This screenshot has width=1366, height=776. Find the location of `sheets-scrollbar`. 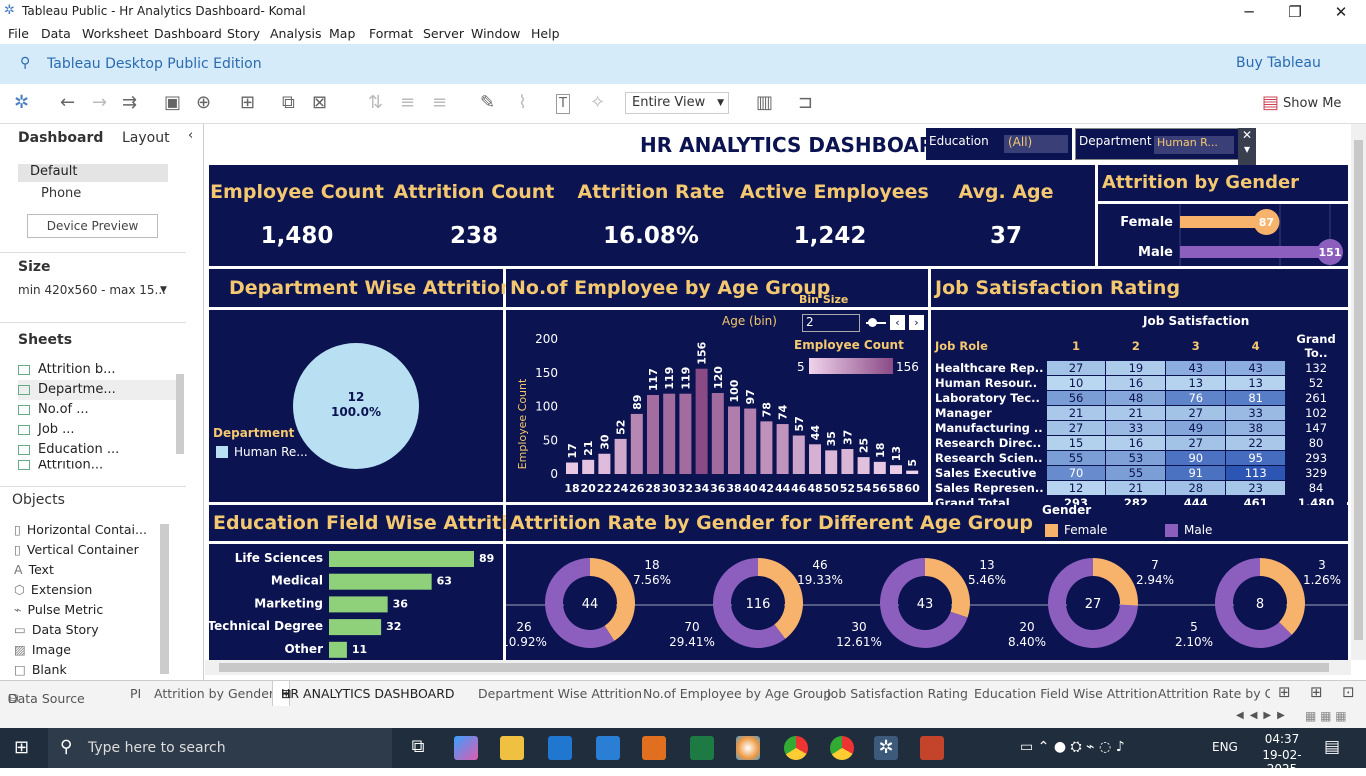

sheets-scrollbar is located at coordinates (180, 414).